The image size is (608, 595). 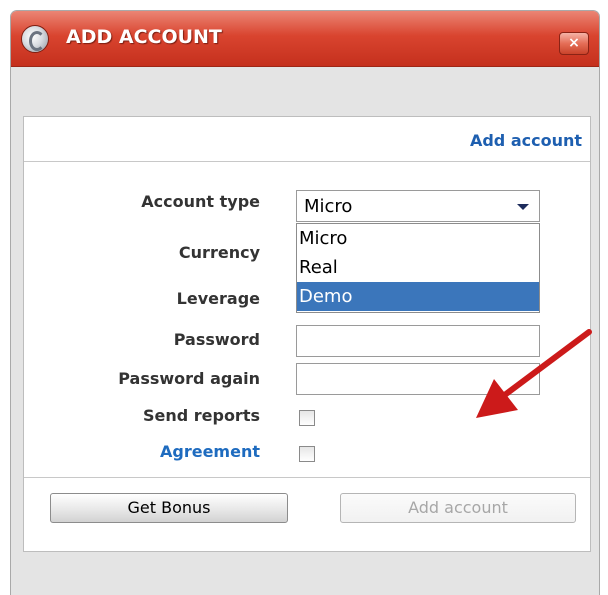 What do you see at coordinates (526, 140) in the screenshot?
I see `add-account-header-link: Add account` at bounding box center [526, 140].